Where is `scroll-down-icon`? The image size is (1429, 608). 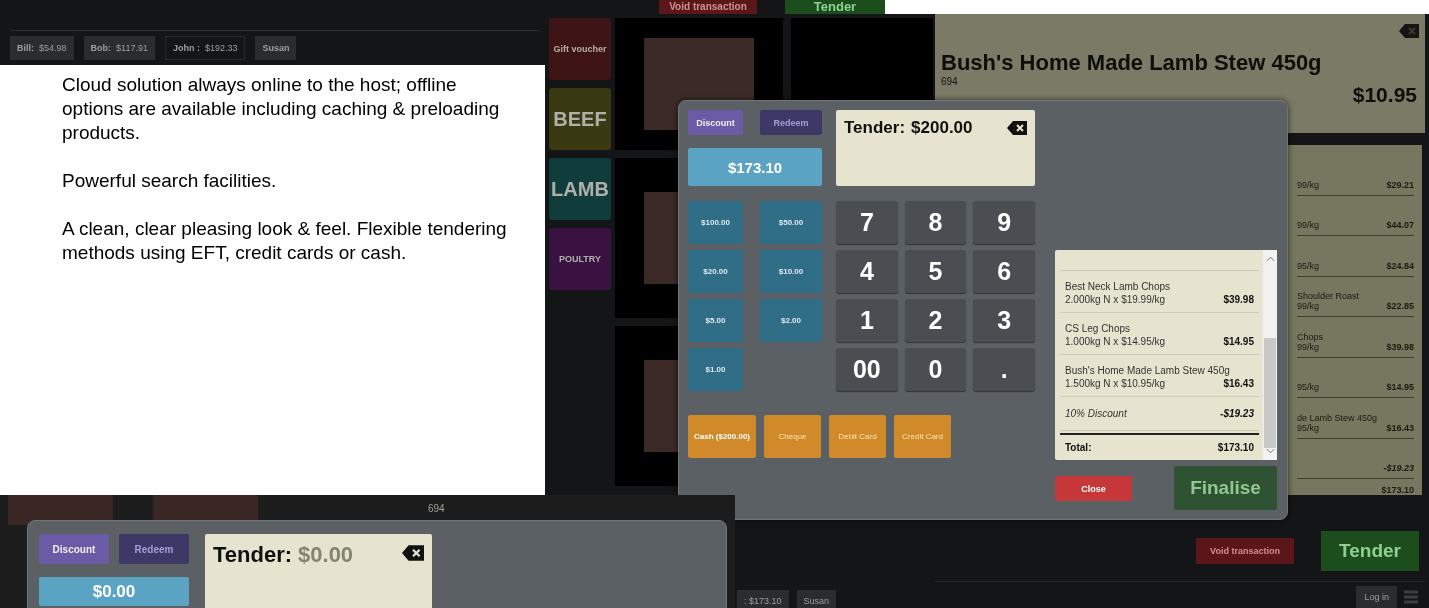
scroll-down-icon is located at coordinates (1270, 451).